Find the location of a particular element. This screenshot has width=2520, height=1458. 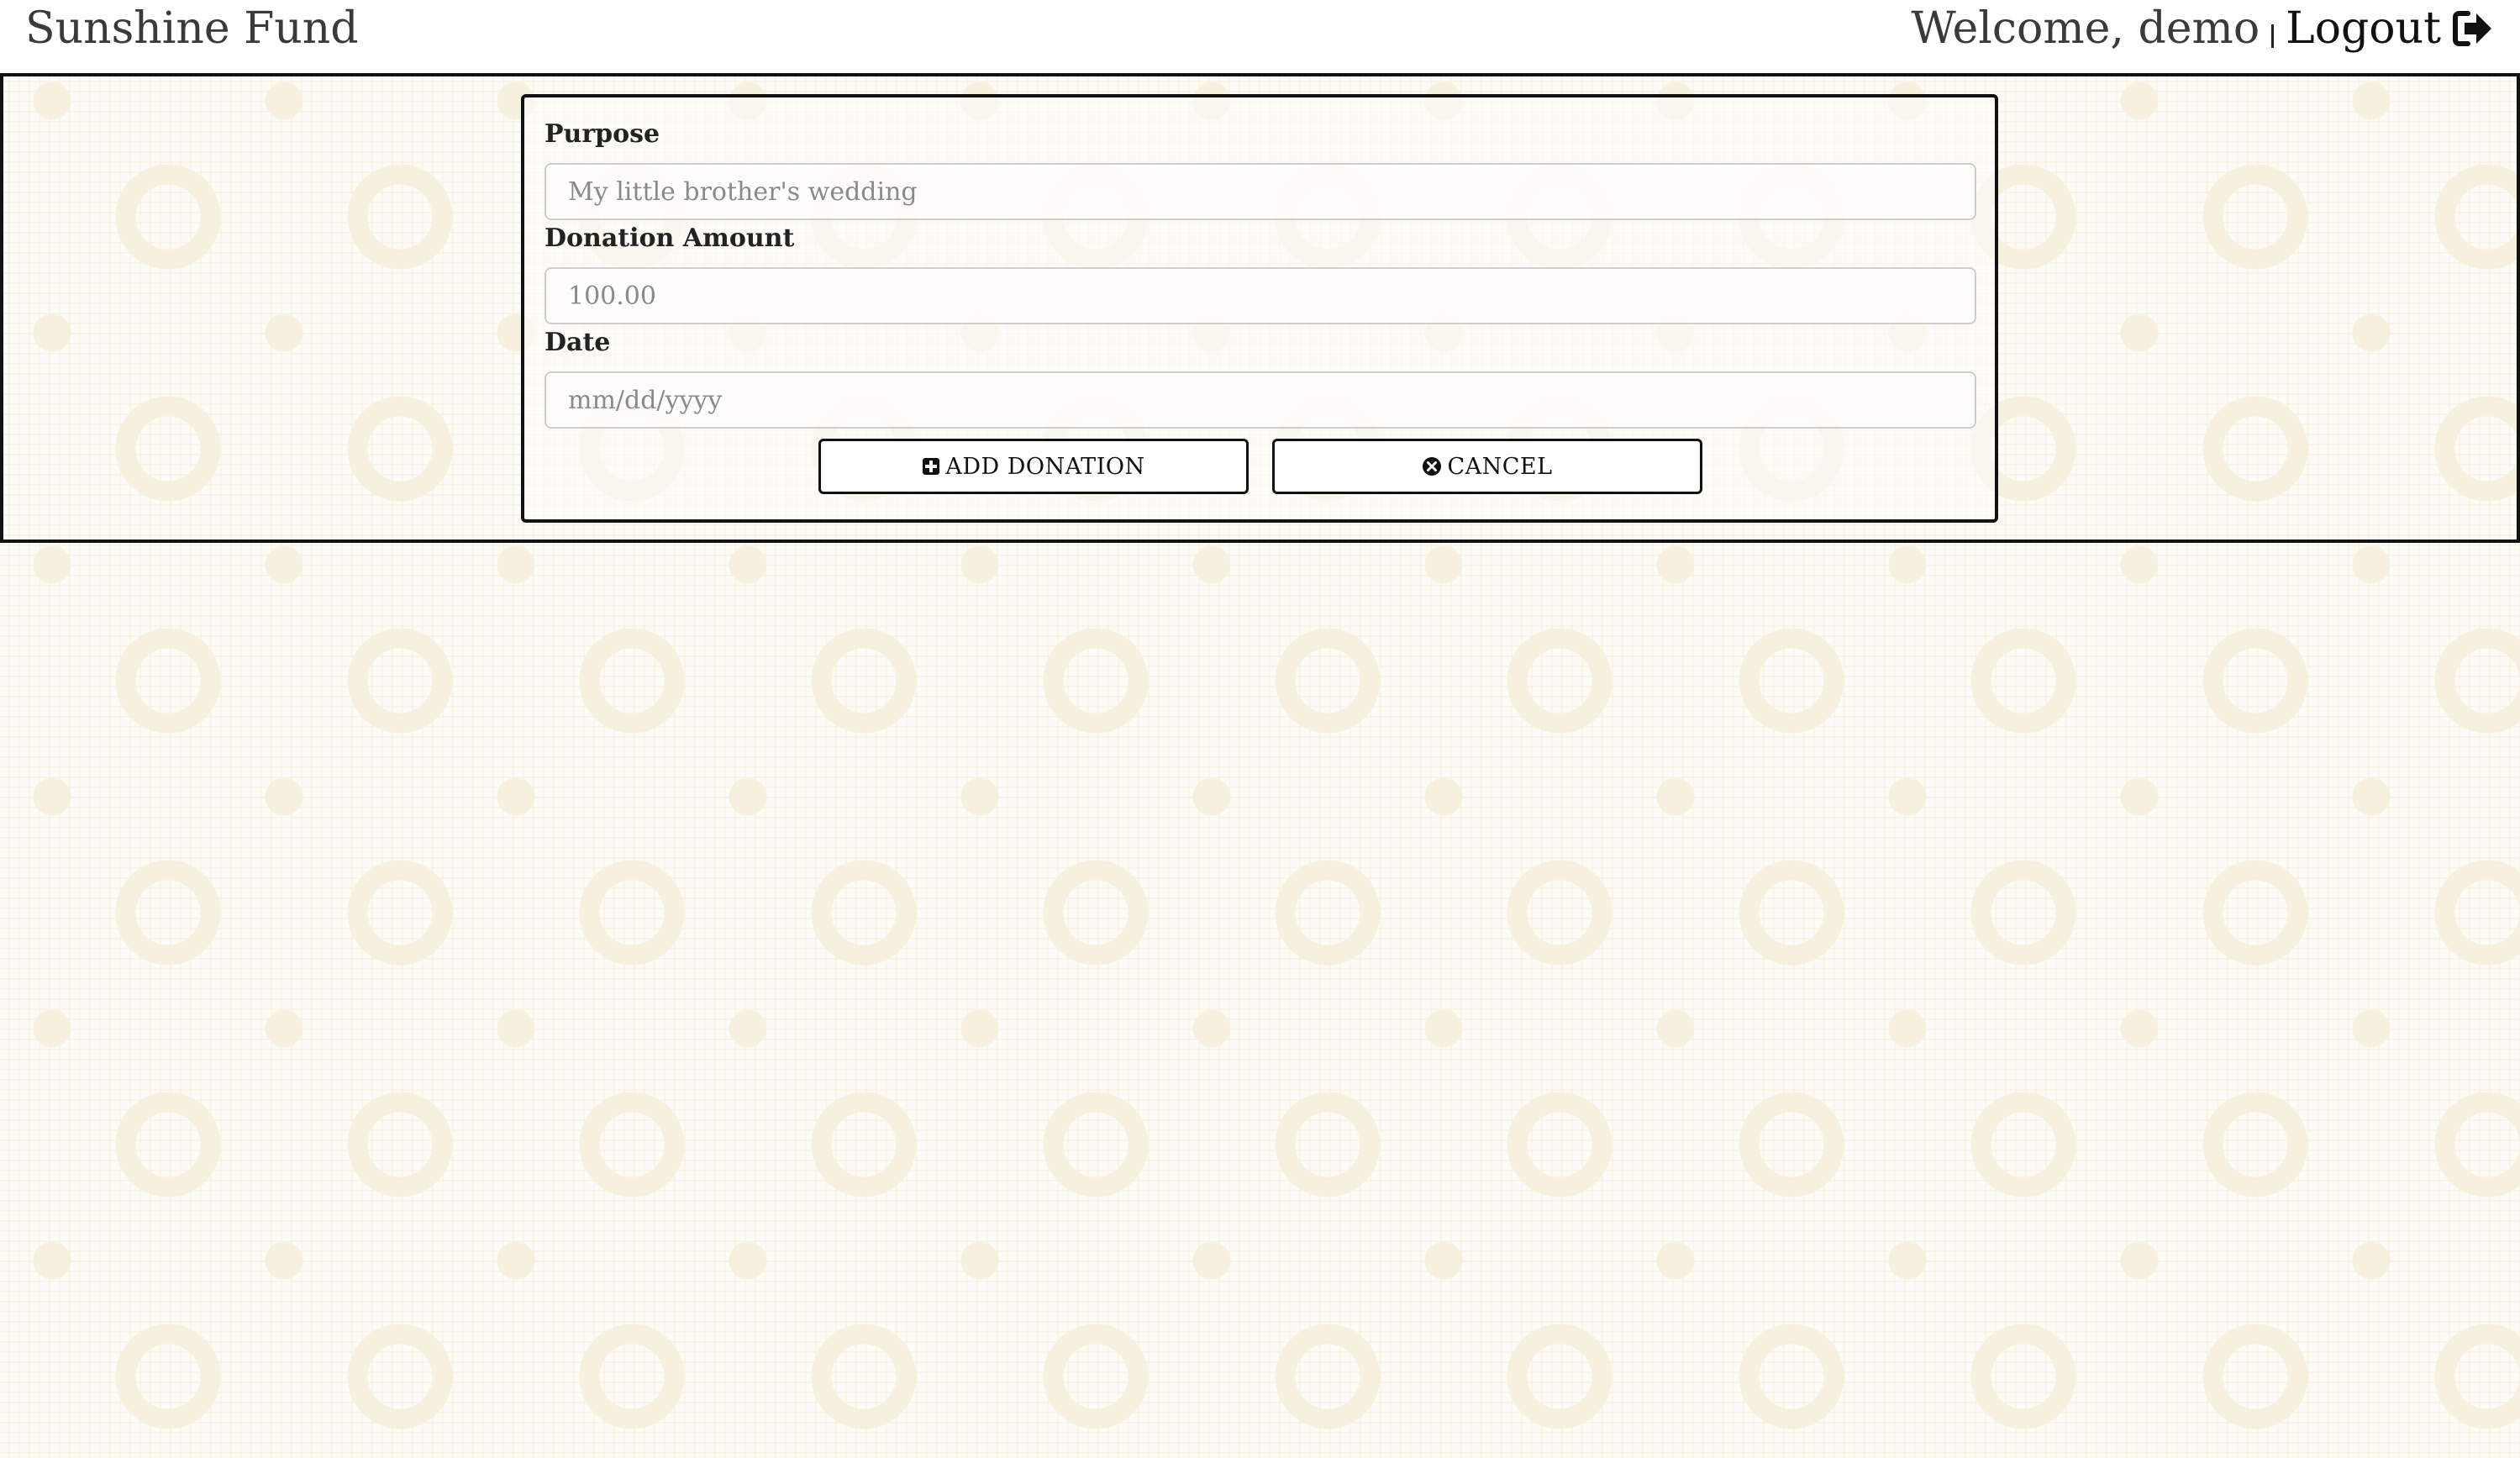

brand-title: Sunshine Fund is located at coordinates (192, 28).